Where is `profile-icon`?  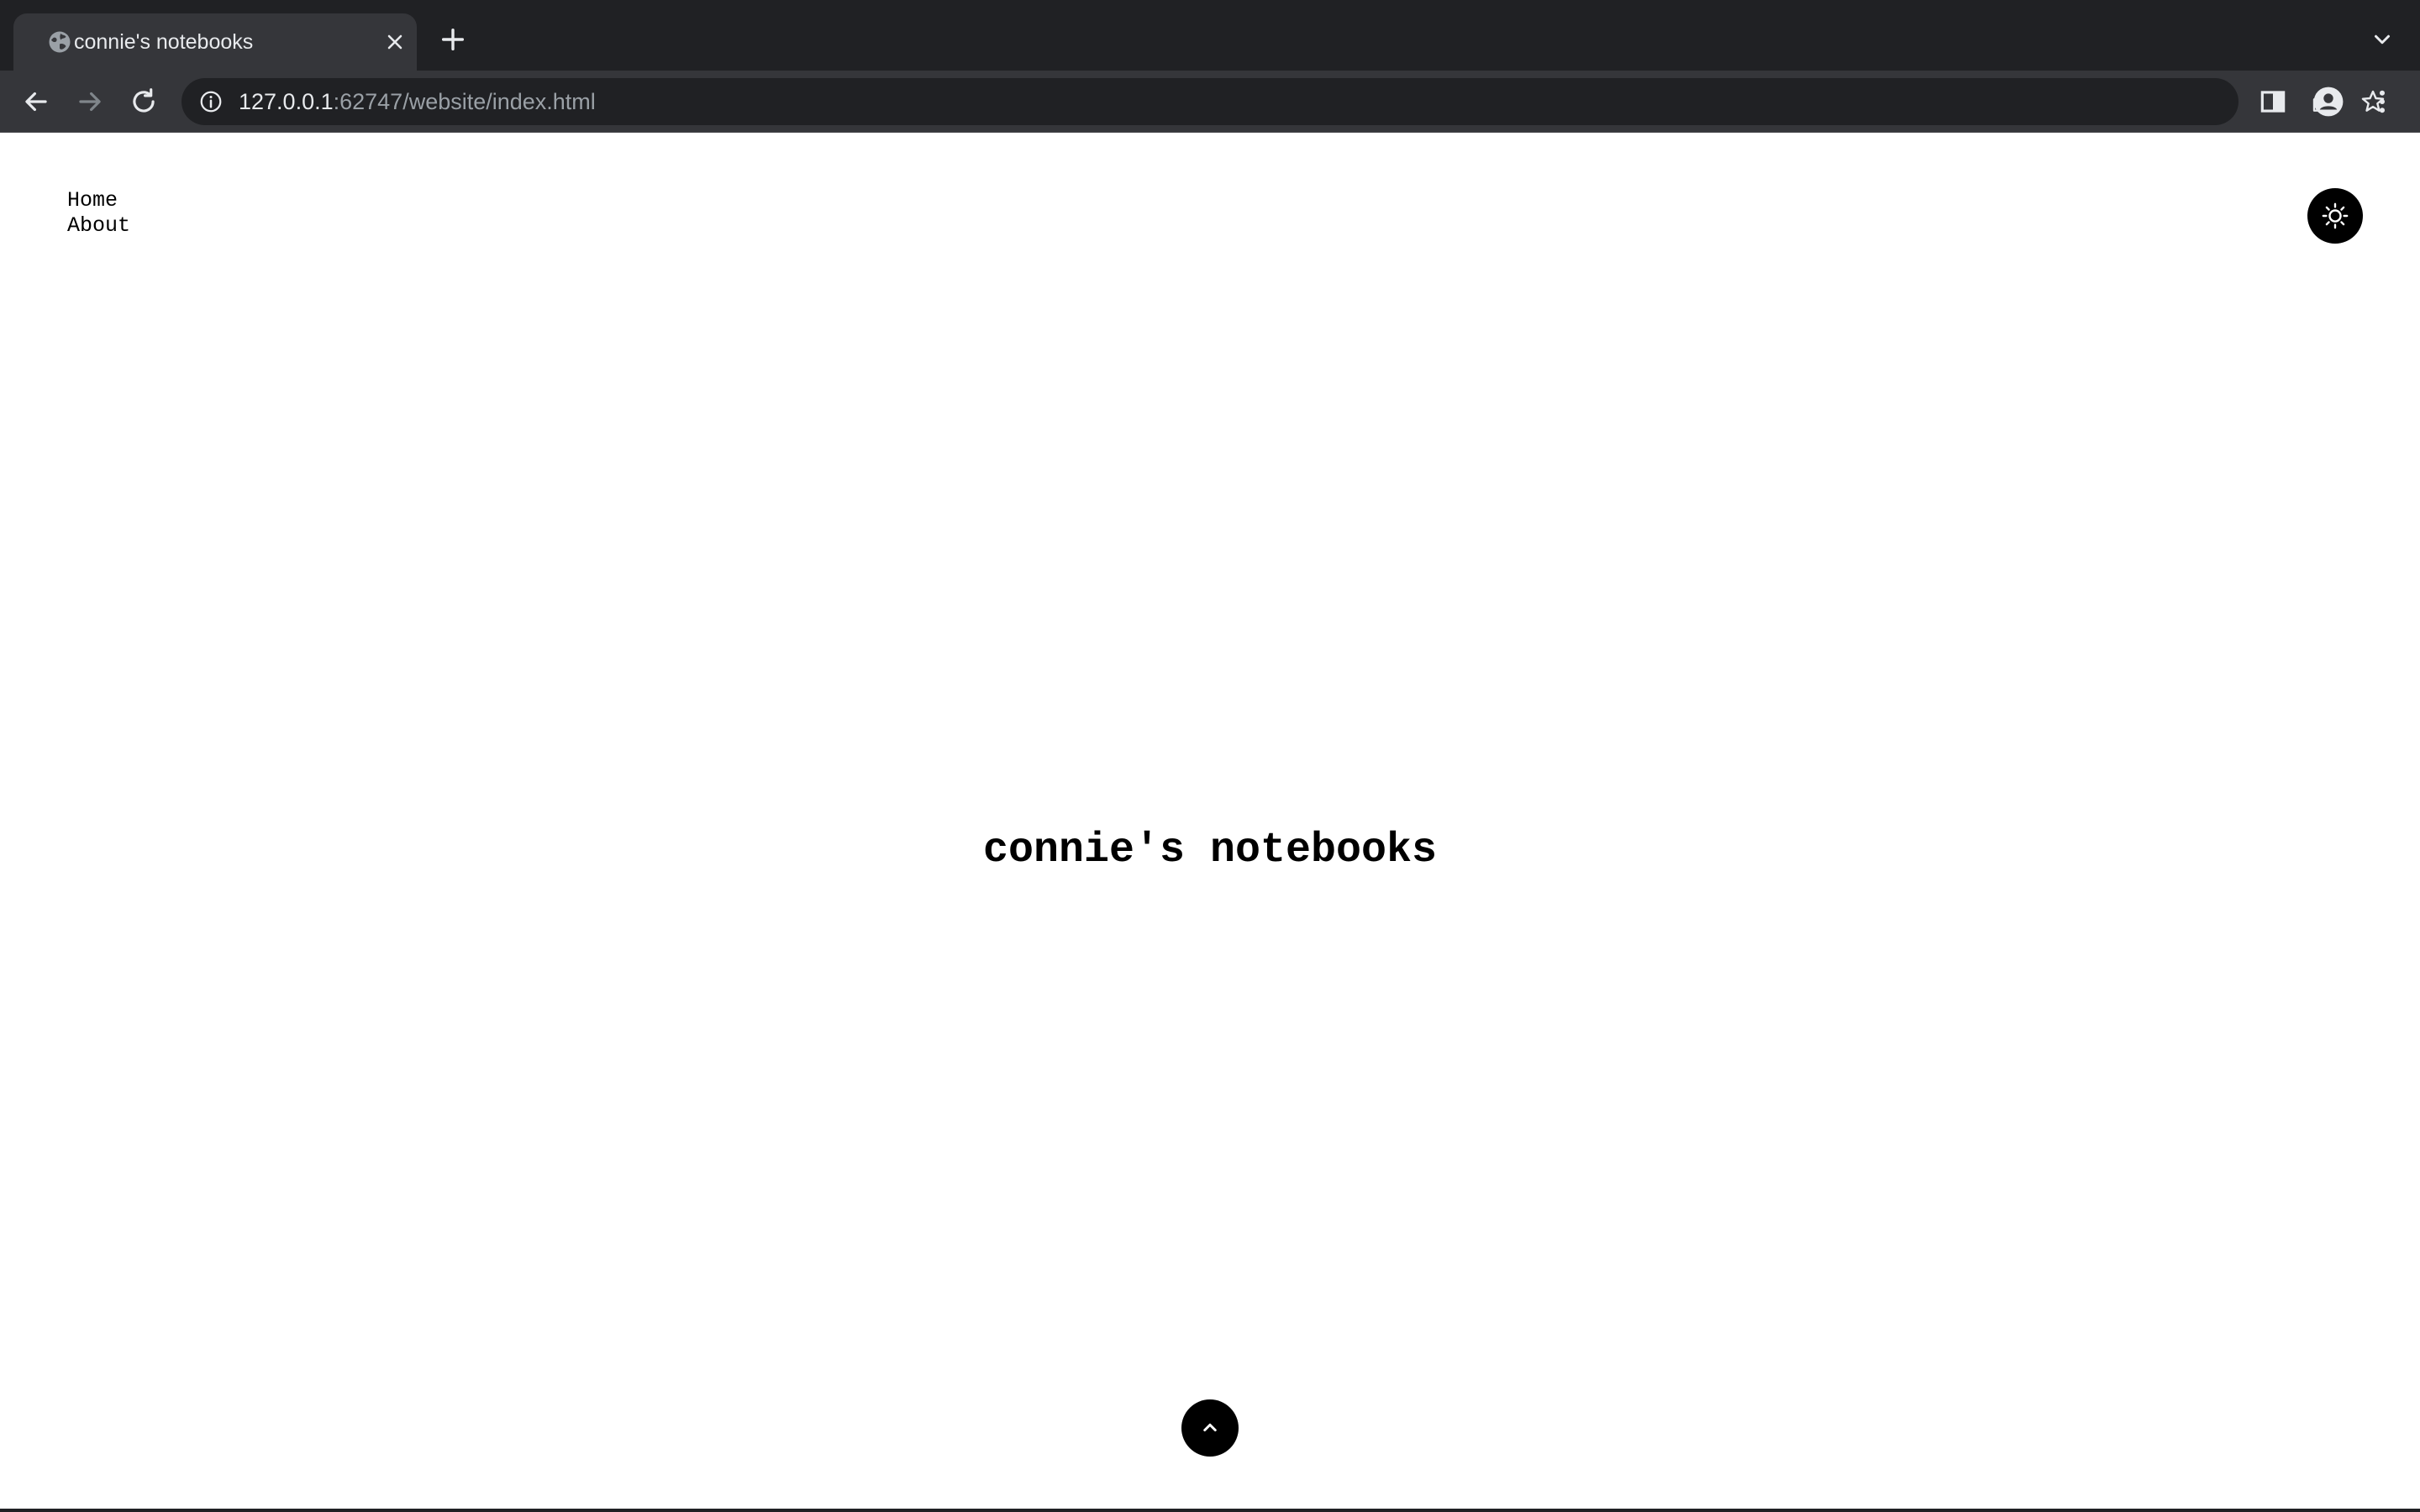
profile-icon is located at coordinates (2328, 102).